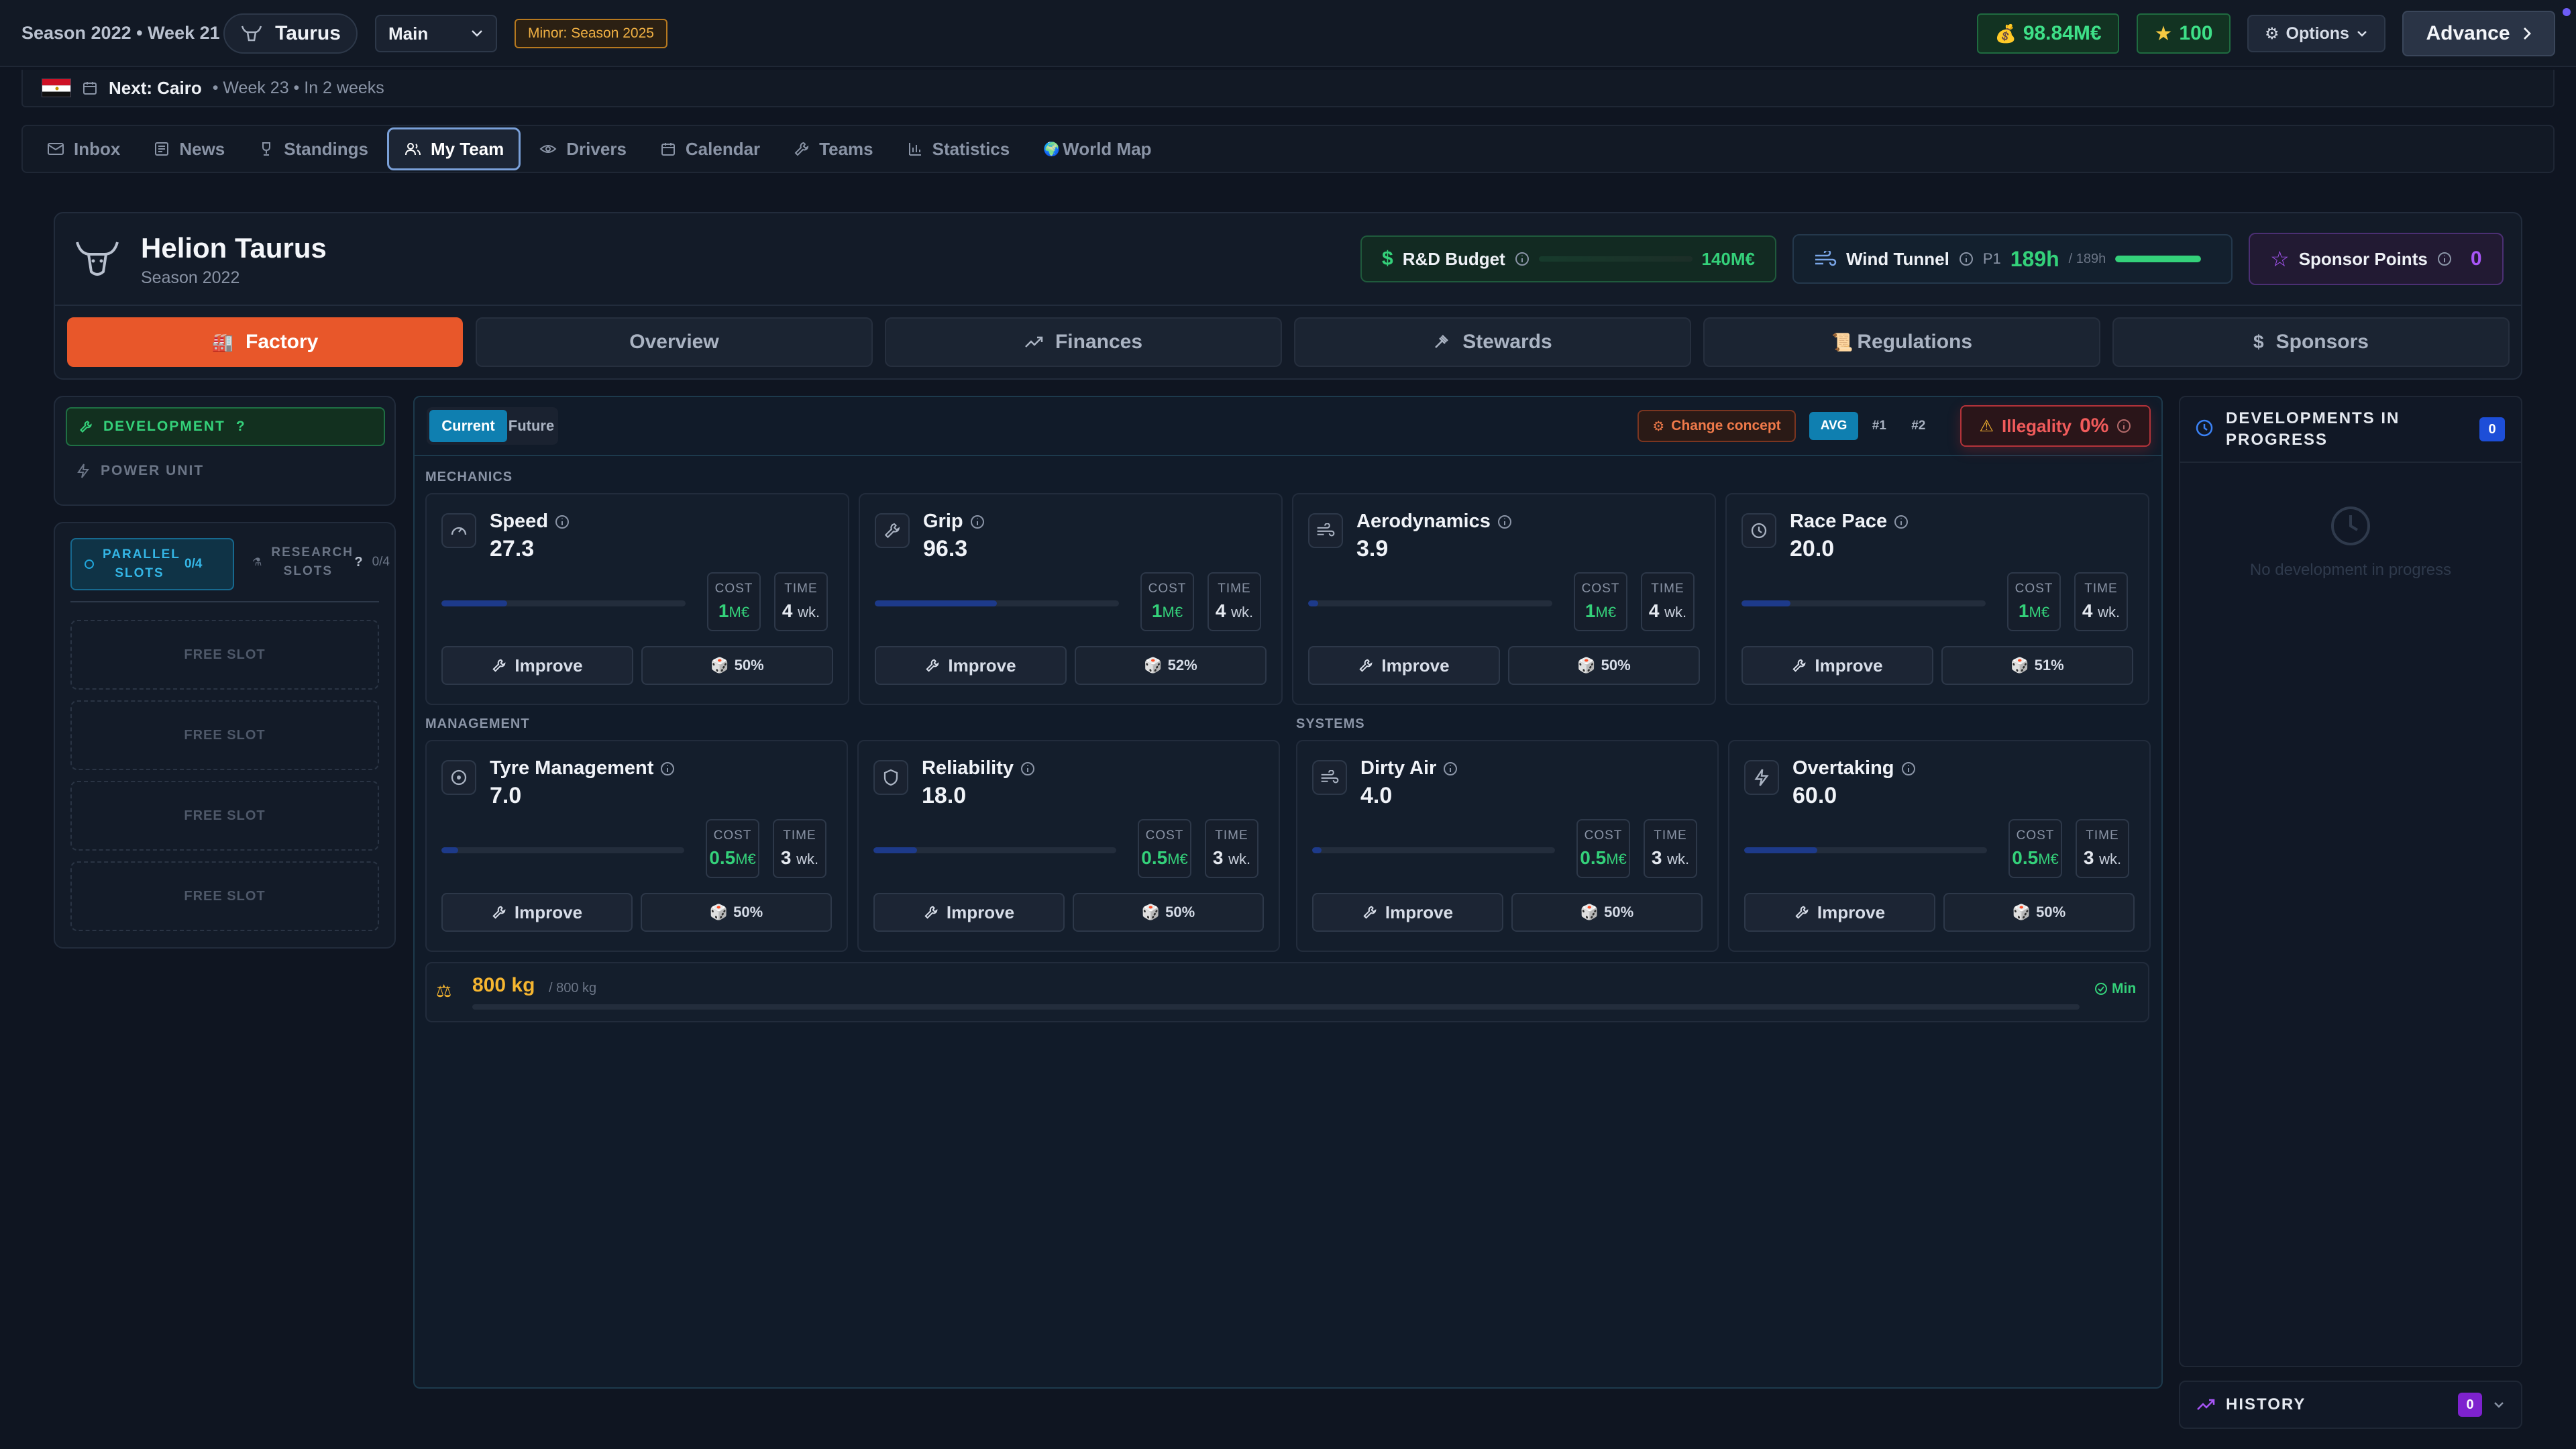  What do you see at coordinates (2048, 33) in the screenshot?
I see `money-badge: 💰 98.84M€` at bounding box center [2048, 33].